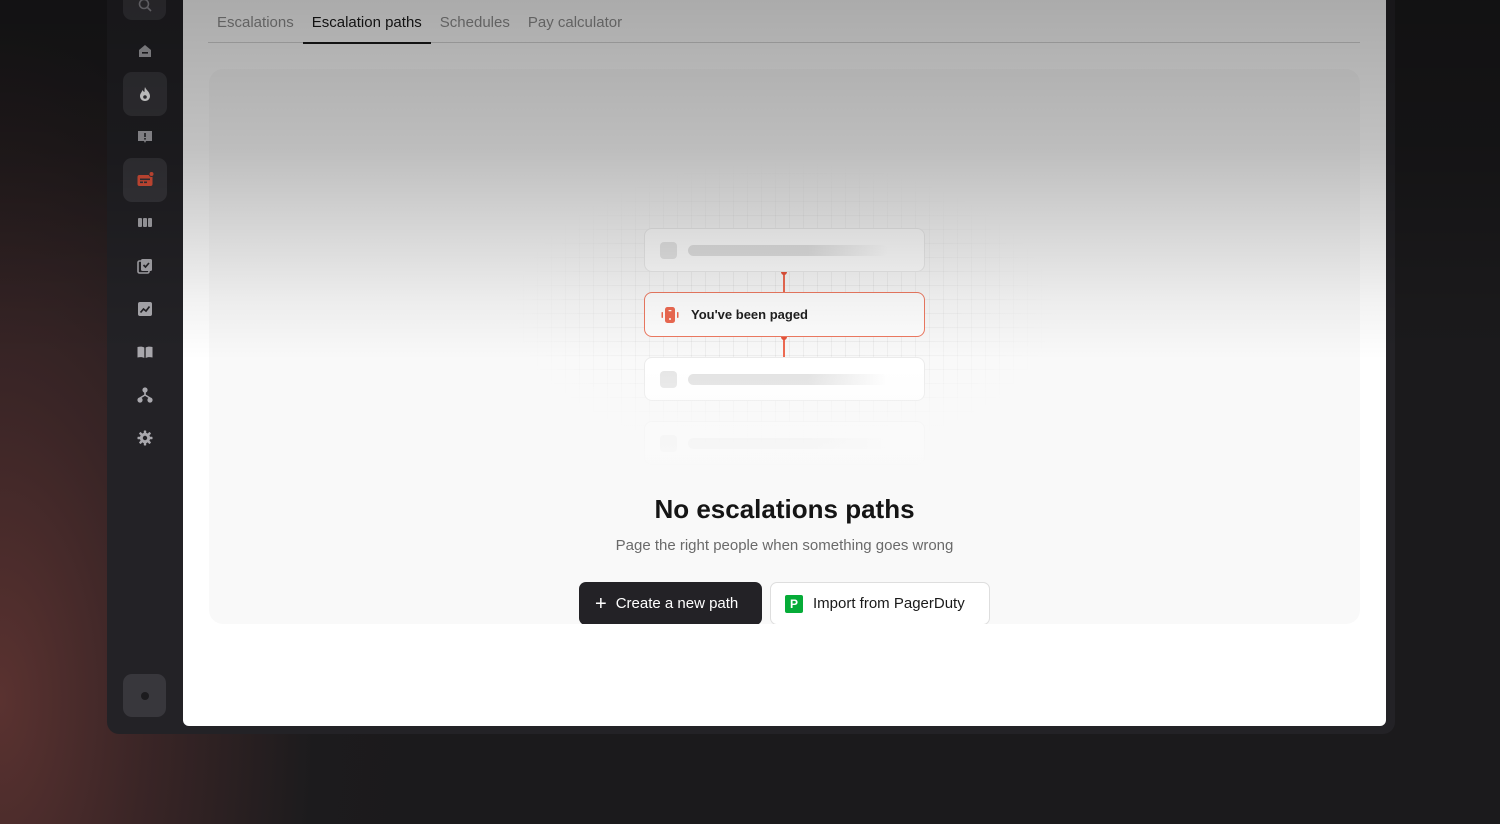 Image resolution: width=1500 pixels, height=824 pixels. Describe the element at coordinates (788, 250) in the screenshot. I see `placeholder-line` at that location.